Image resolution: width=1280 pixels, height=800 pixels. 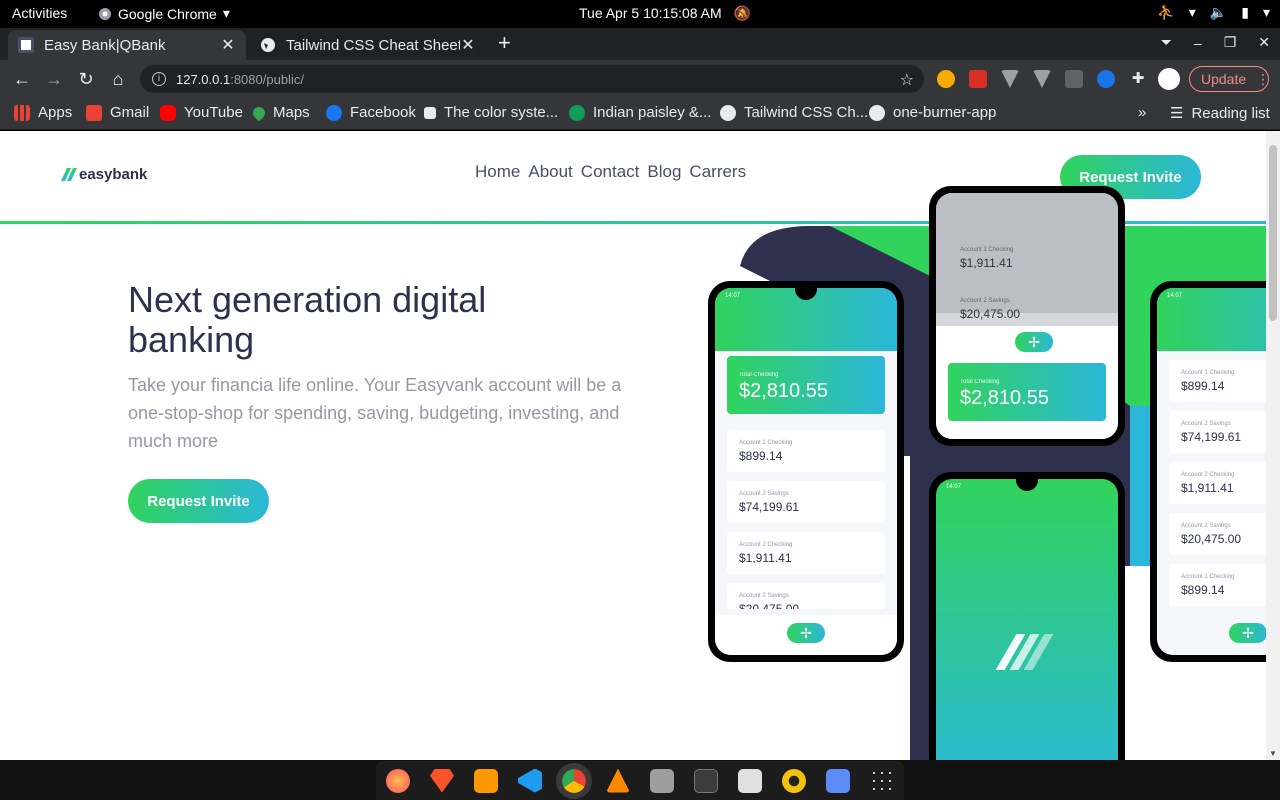 What do you see at coordinates (497, 172) in the screenshot?
I see `nav-link-home: Home` at bounding box center [497, 172].